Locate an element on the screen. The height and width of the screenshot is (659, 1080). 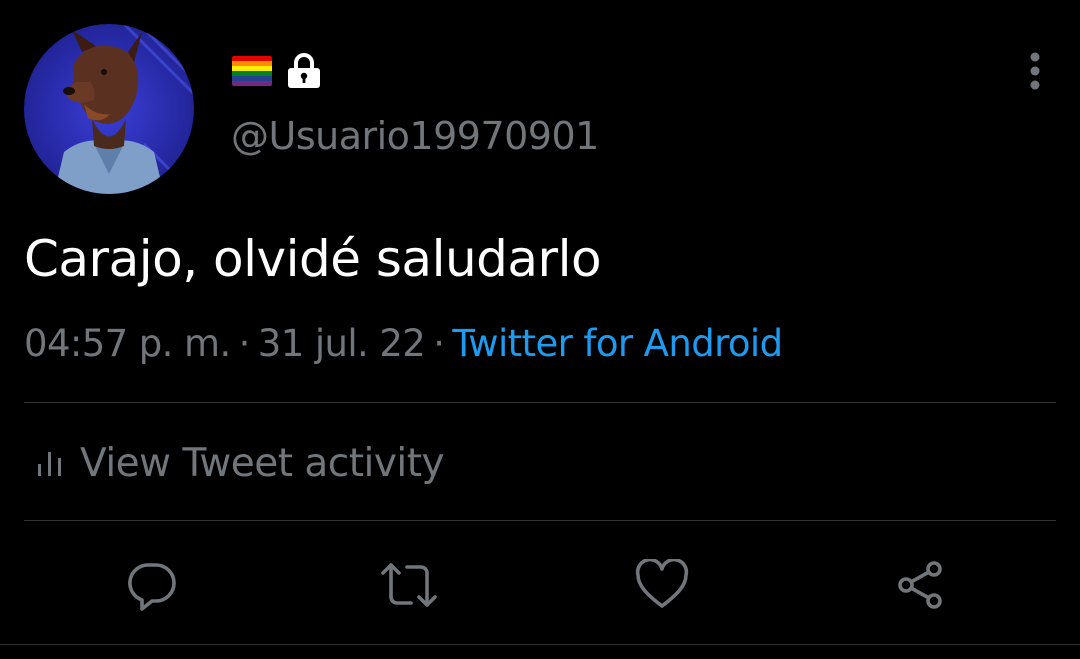
tweet-time: 04:57 p. m. is located at coordinates (127, 343).